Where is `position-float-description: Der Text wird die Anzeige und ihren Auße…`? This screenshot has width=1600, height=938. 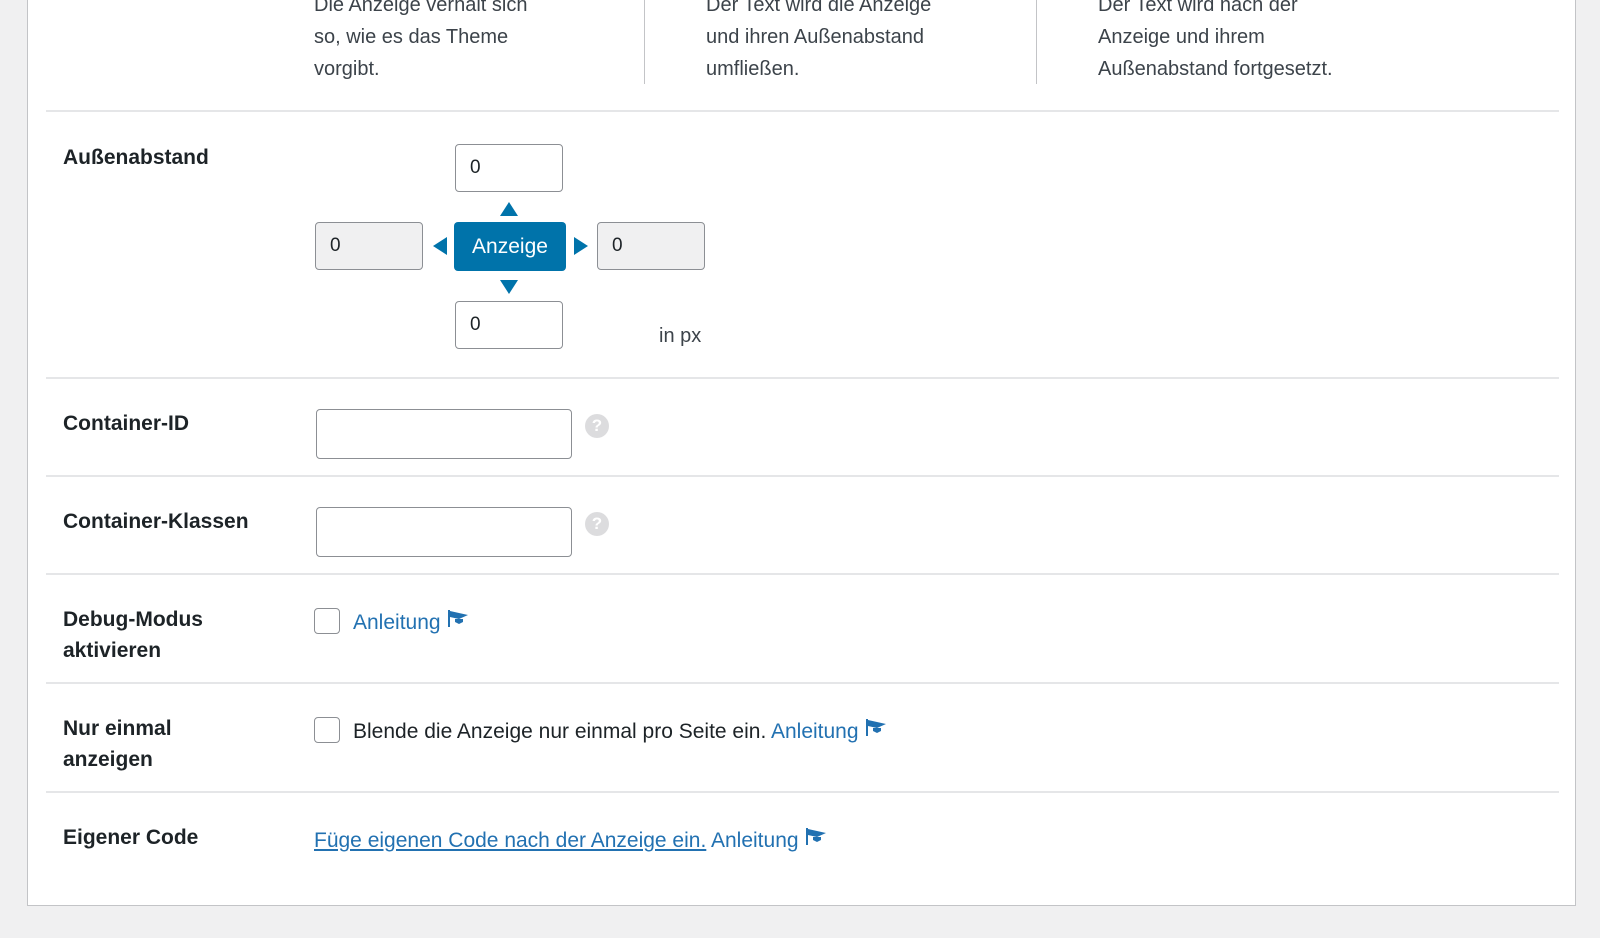
position-float-description: Der Text wird die Anzeige und ihren Auße… is located at coordinates (819, 40).